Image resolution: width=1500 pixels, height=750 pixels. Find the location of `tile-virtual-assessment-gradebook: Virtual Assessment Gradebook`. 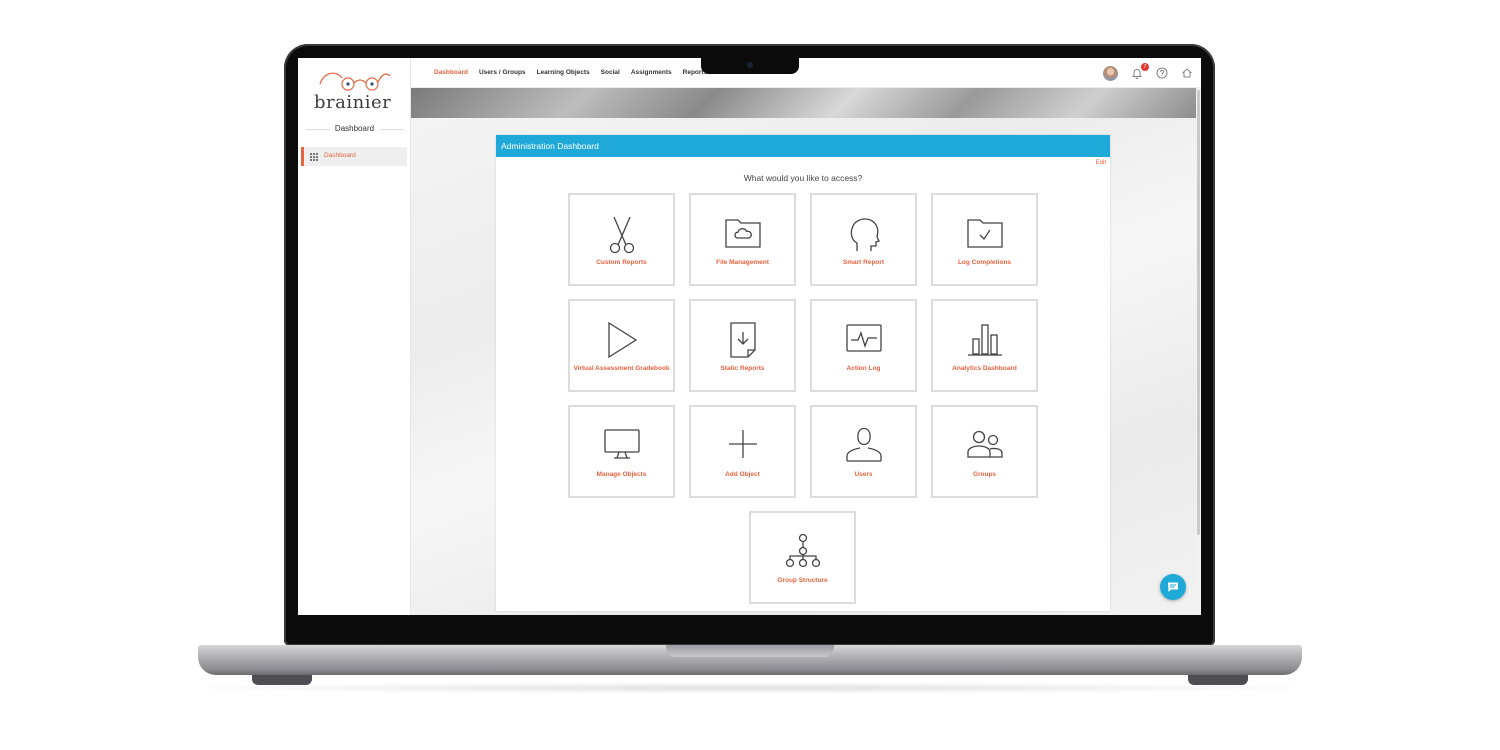

tile-virtual-assessment-gradebook: Virtual Assessment Gradebook is located at coordinates (621, 345).